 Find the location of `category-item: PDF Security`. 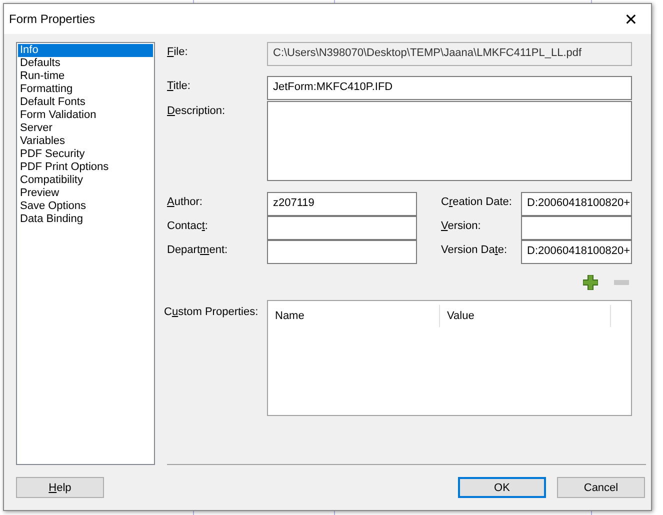

category-item: PDF Security is located at coordinates (85, 154).